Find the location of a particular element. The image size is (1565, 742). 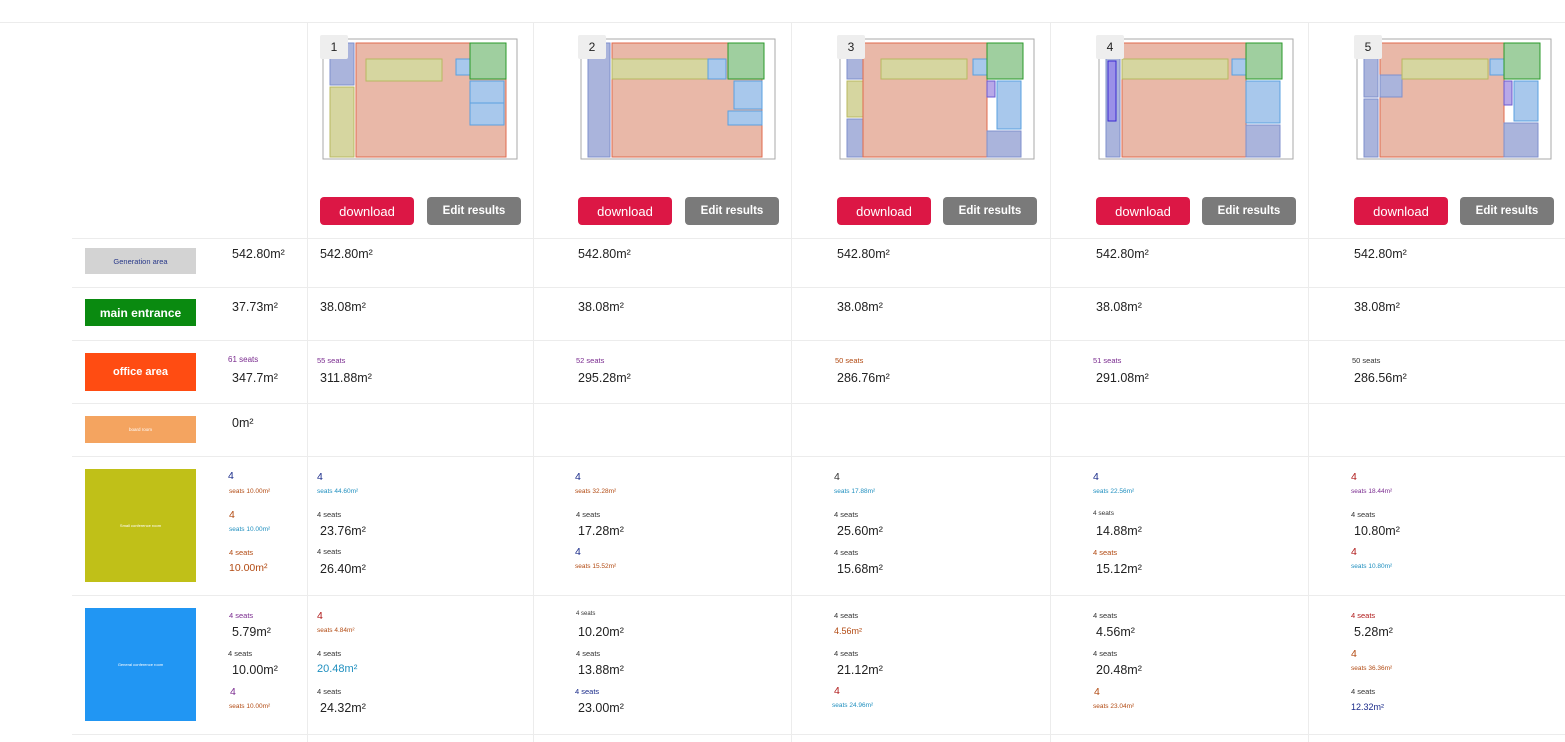

target-sc1-count: 4 is located at coordinates (231, 476).